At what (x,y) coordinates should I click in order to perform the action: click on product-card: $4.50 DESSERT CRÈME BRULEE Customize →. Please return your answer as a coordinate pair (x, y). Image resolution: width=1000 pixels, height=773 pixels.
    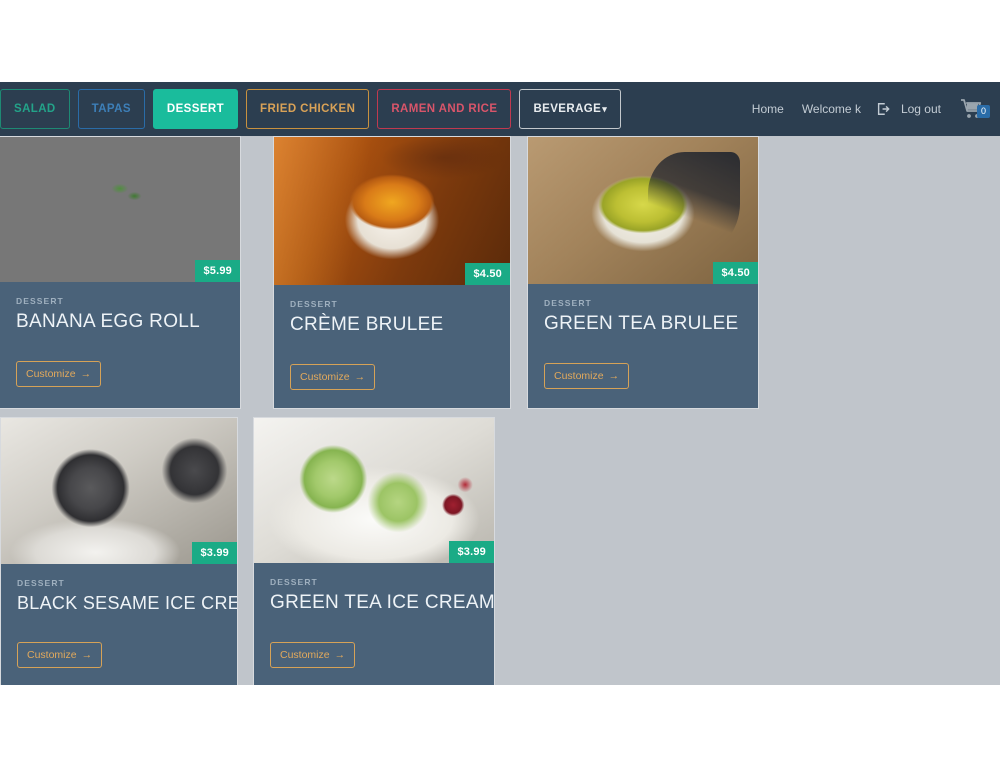
    Looking at the image, I should click on (392, 272).